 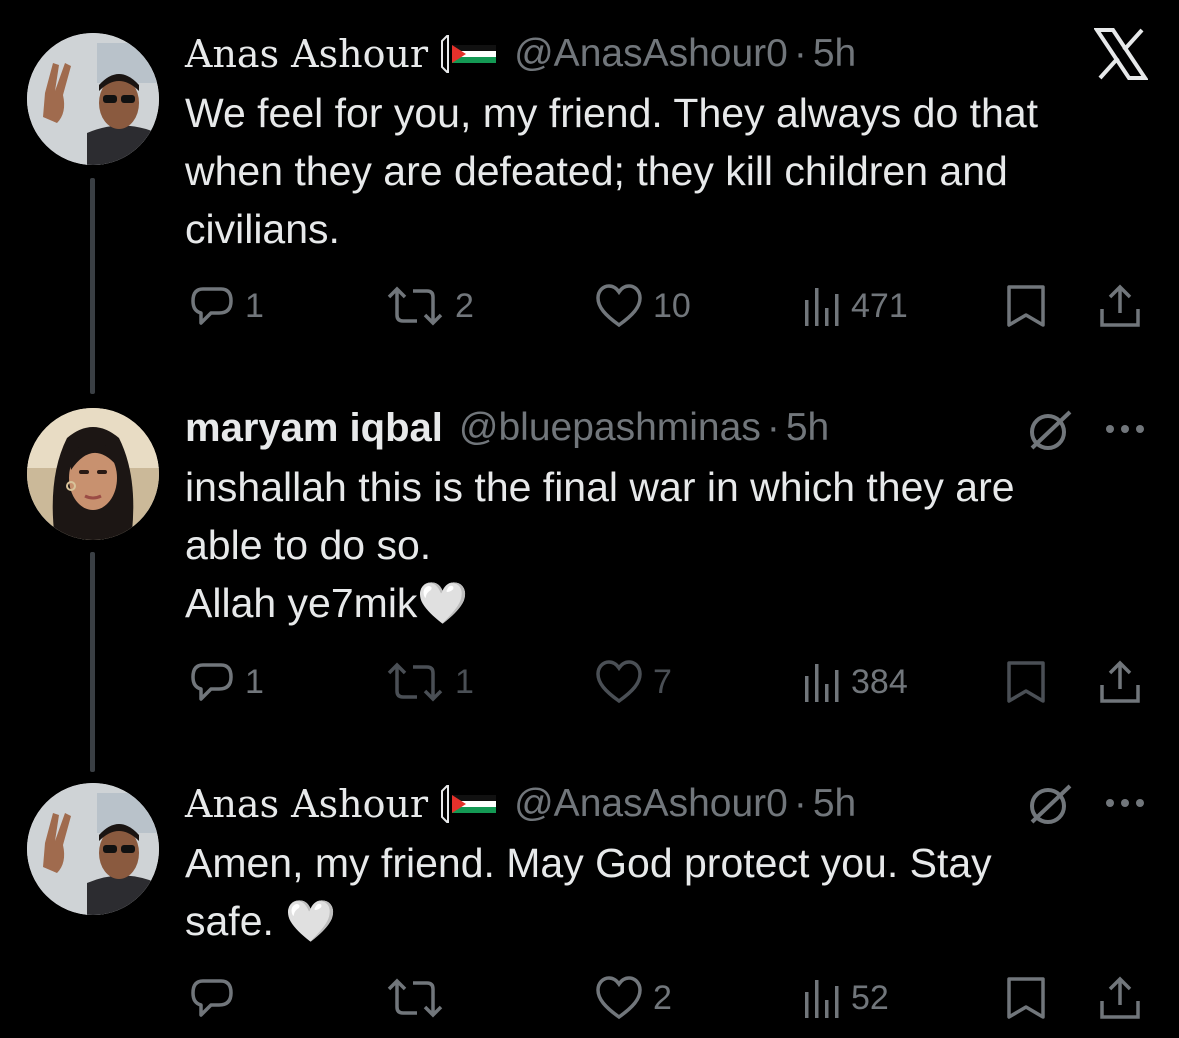 I want to click on tweet-text-line: safe. 🤍, so click(x=261, y=921).